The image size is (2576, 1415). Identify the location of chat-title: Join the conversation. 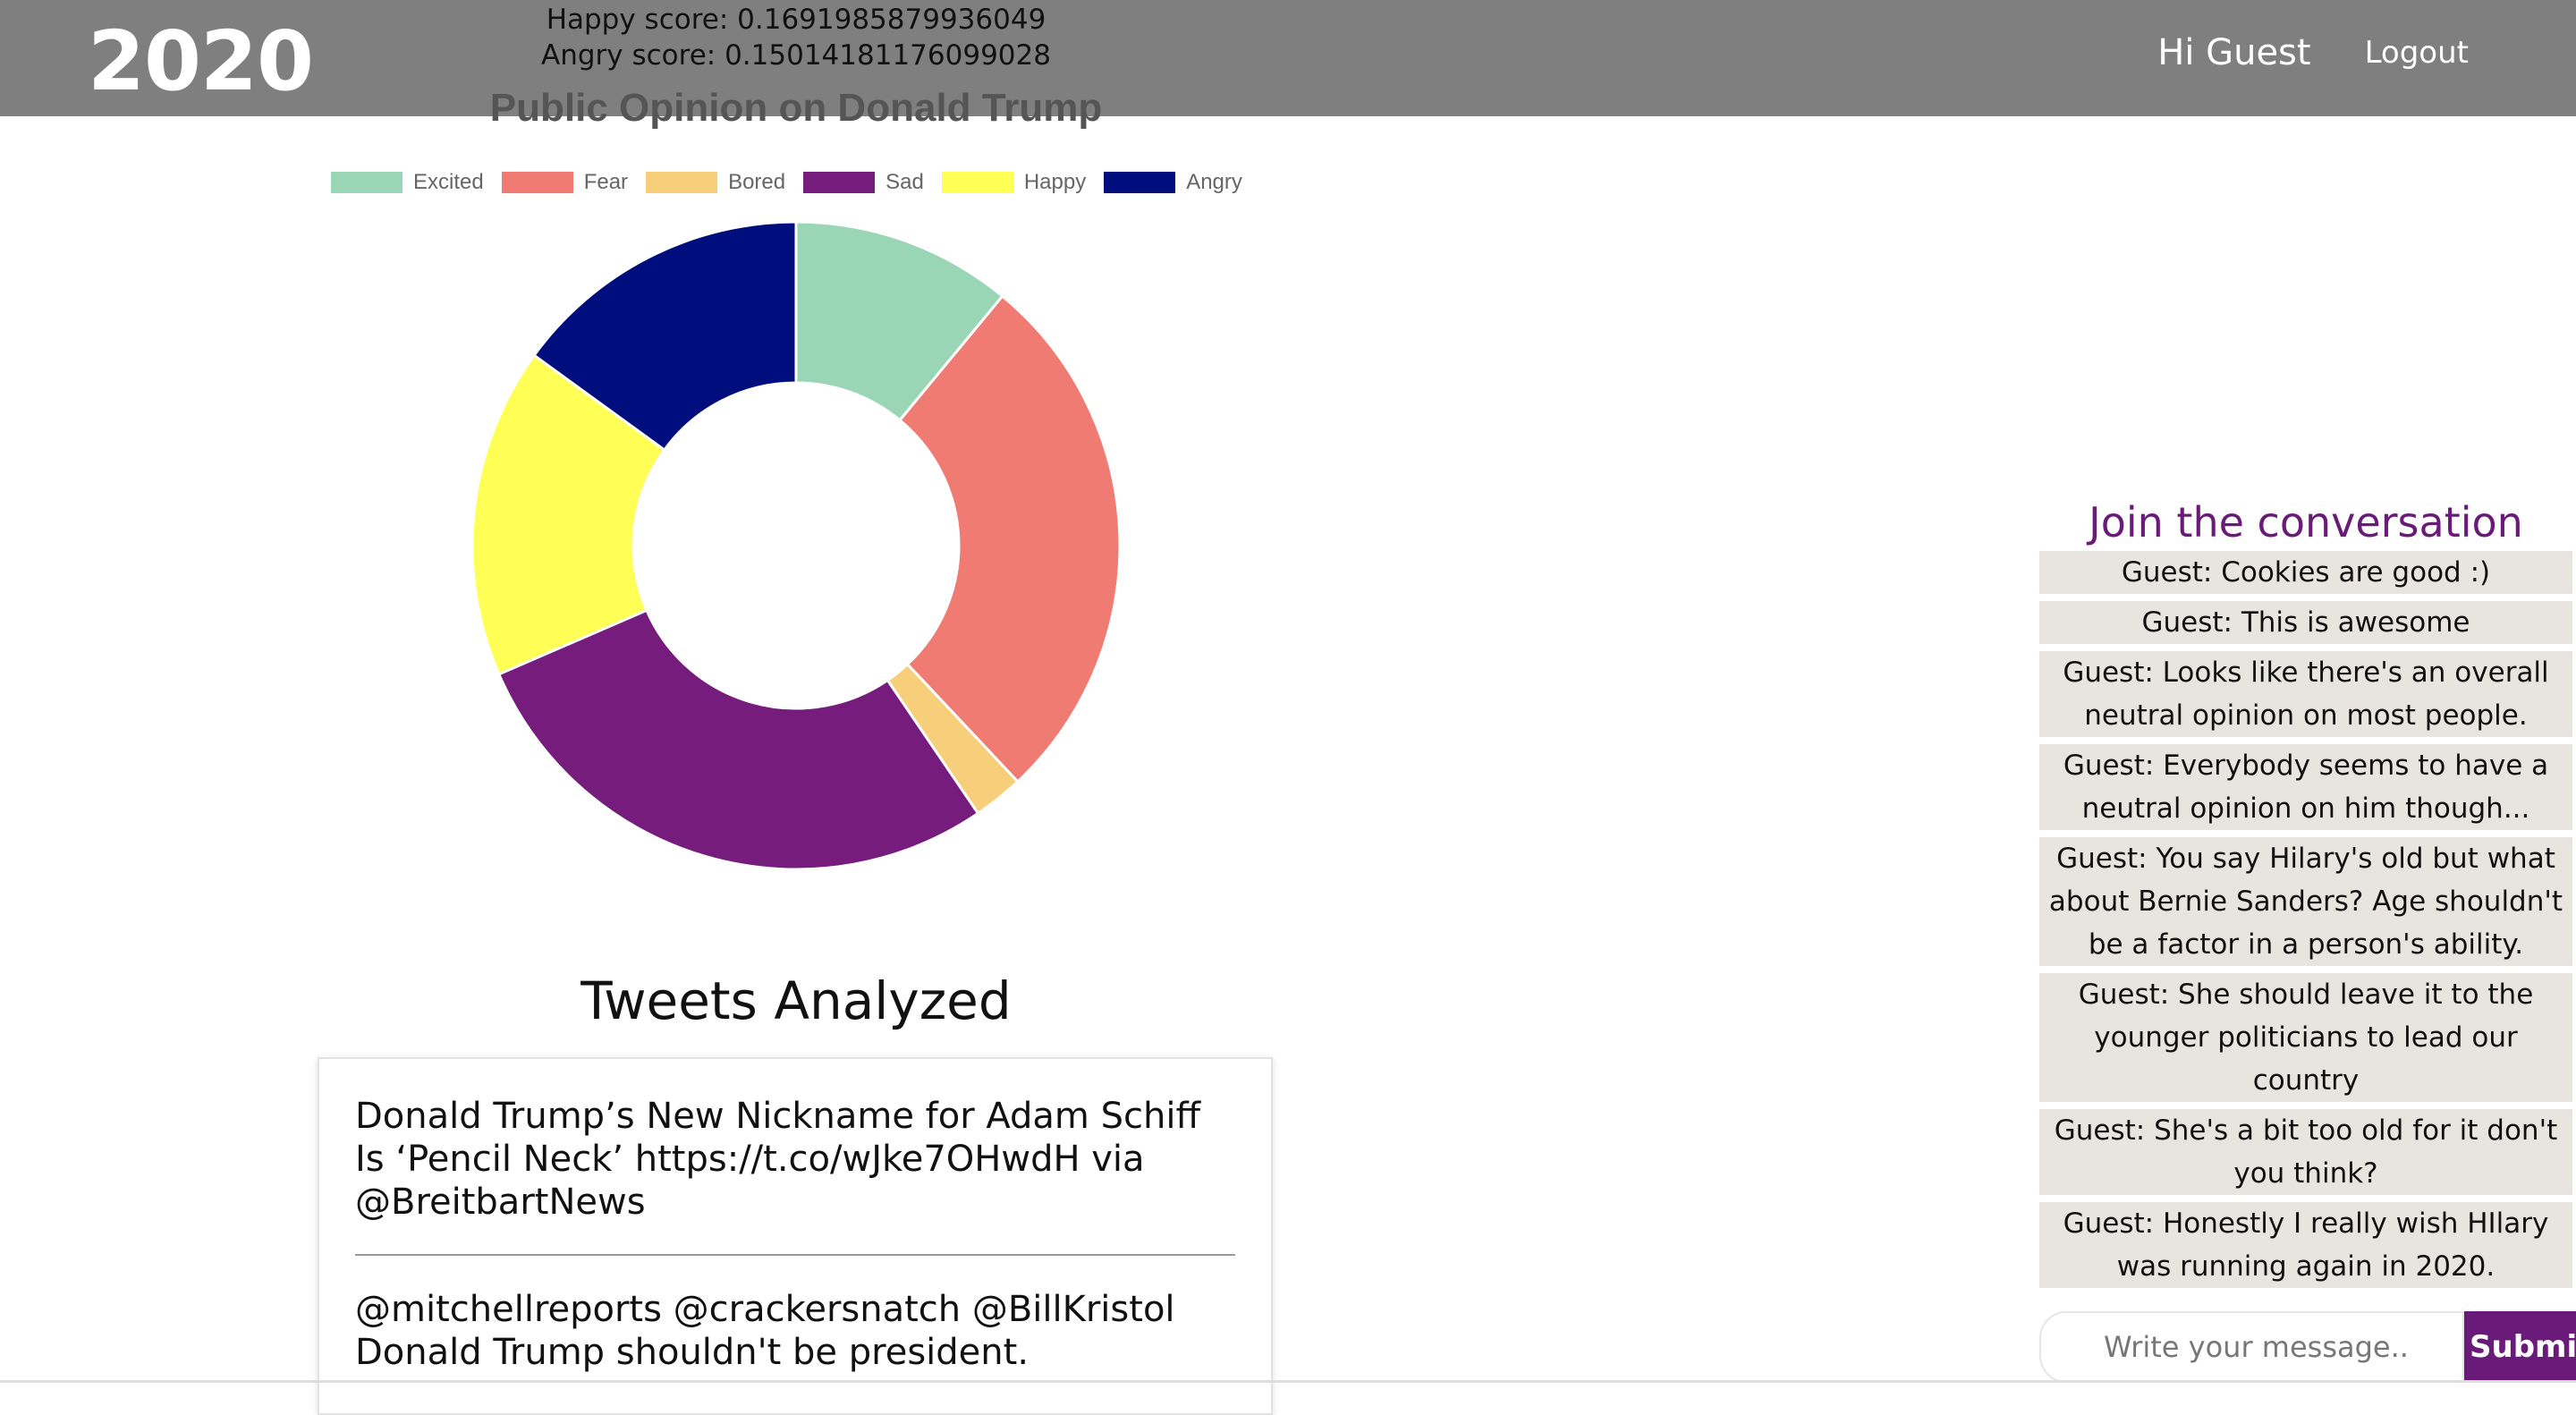
(2306, 522).